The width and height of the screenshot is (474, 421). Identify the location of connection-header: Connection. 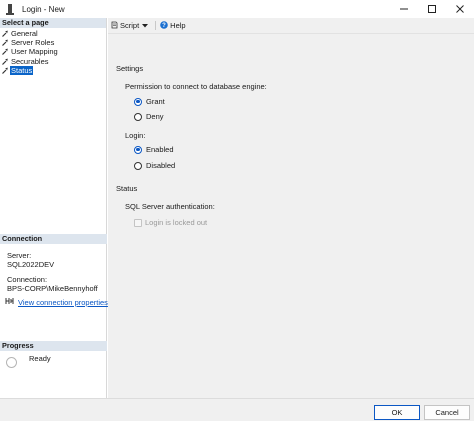
(53, 239).